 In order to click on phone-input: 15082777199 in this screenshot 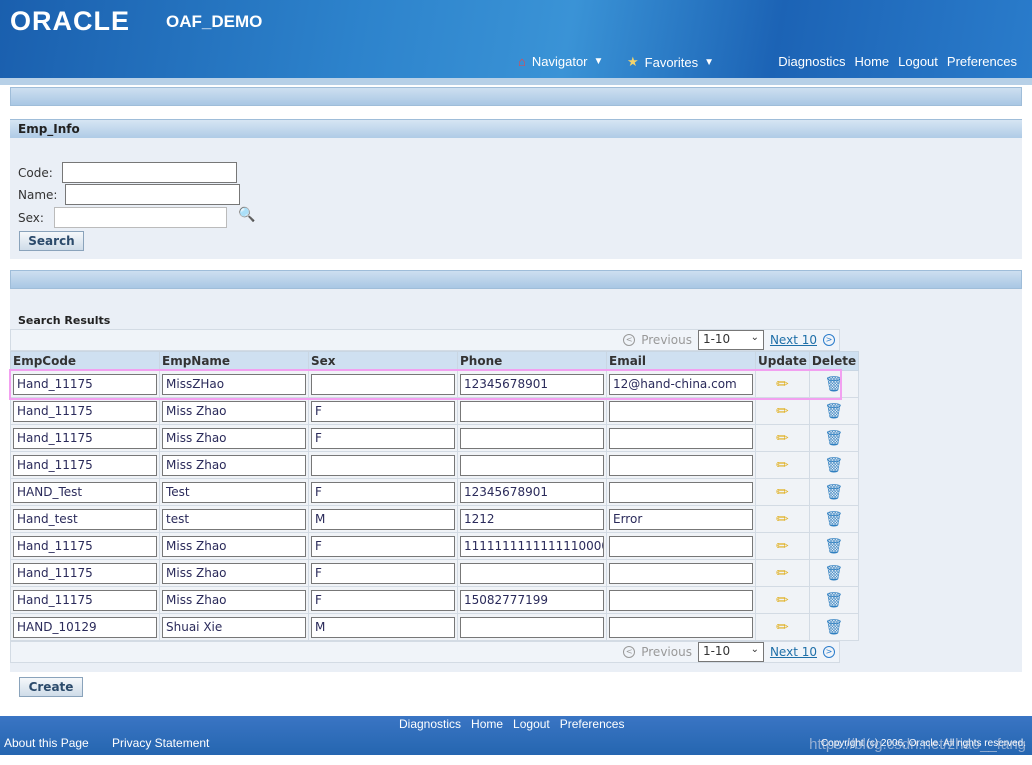, I will do `click(532, 600)`.